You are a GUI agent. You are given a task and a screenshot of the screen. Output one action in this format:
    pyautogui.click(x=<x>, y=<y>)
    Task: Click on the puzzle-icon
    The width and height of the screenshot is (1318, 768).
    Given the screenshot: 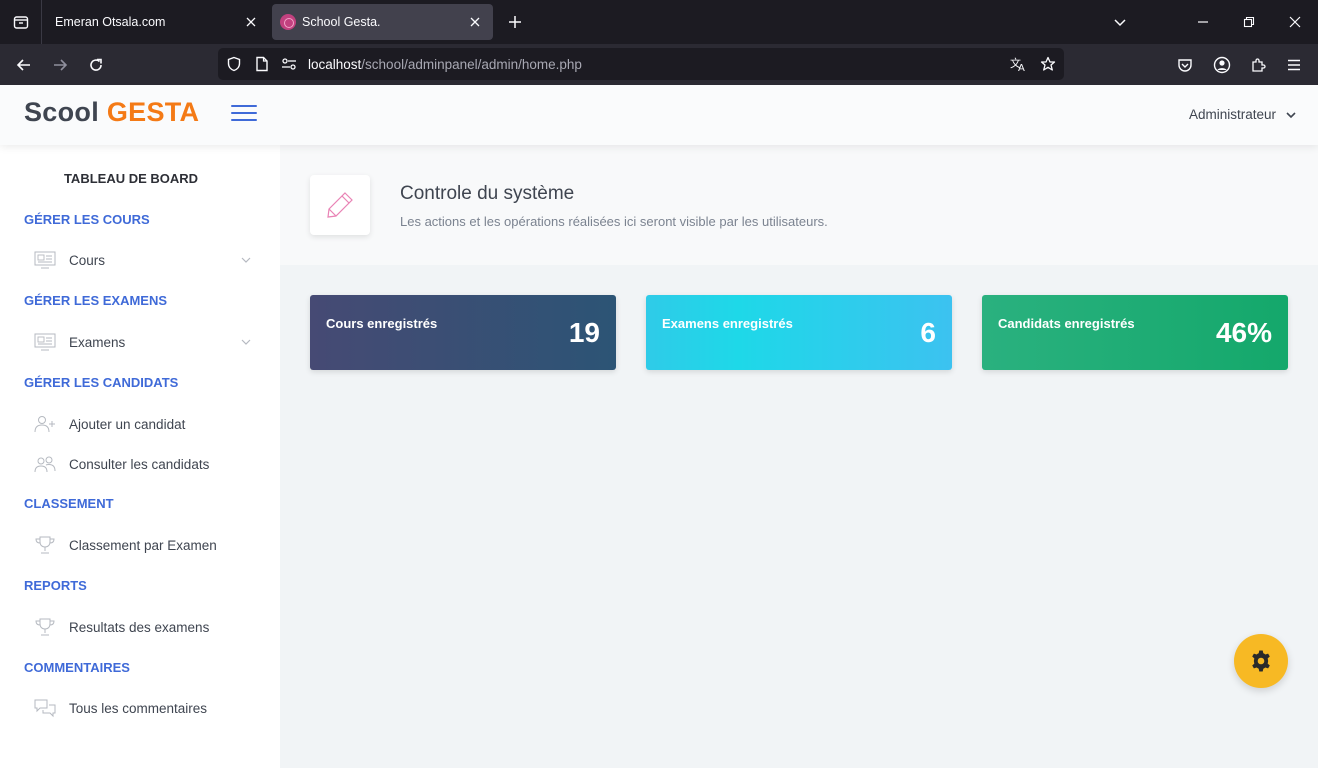 What is the action you would take?
    pyautogui.click(x=1259, y=65)
    